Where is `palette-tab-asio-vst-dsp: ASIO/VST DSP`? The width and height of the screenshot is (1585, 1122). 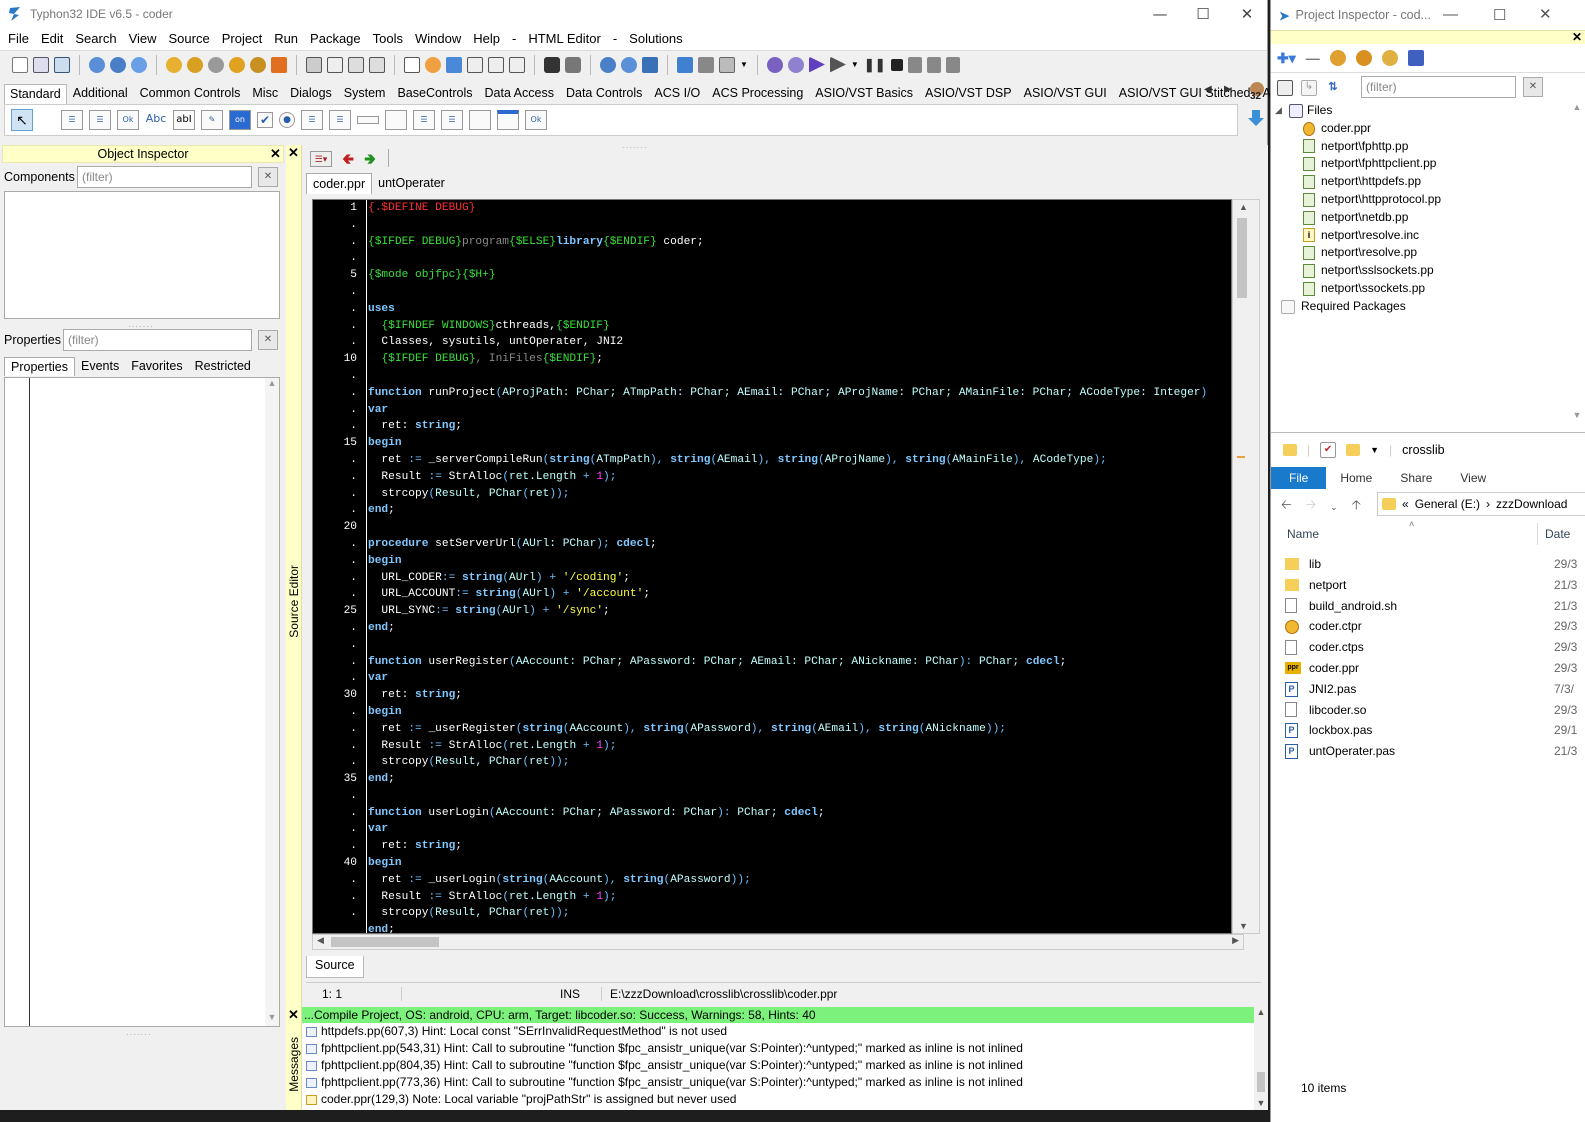 palette-tab-asio-vst-dsp: ASIO/VST DSP is located at coordinates (968, 93).